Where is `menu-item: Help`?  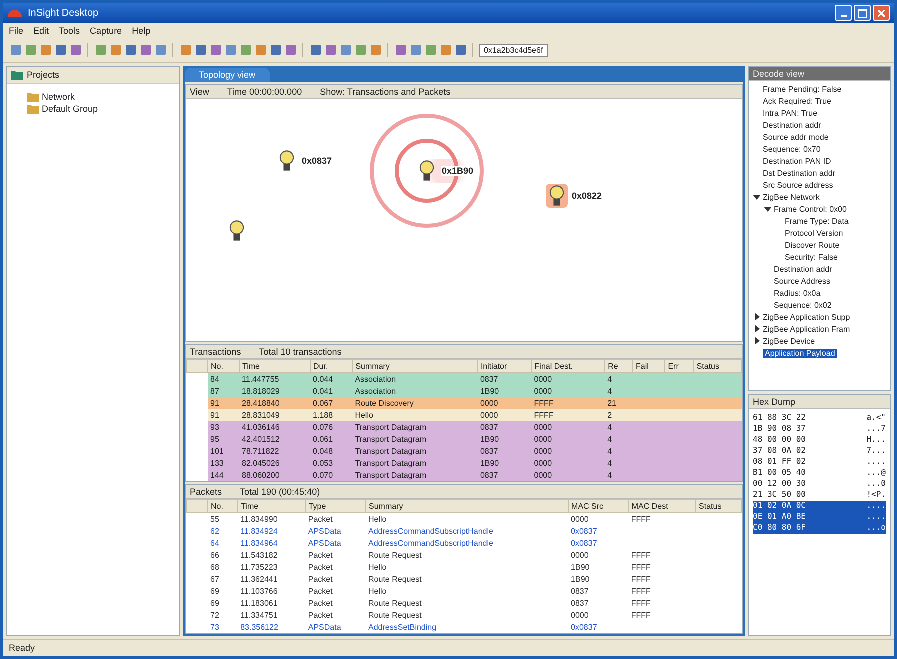 menu-item: Help is located at coordinates (141, 31).